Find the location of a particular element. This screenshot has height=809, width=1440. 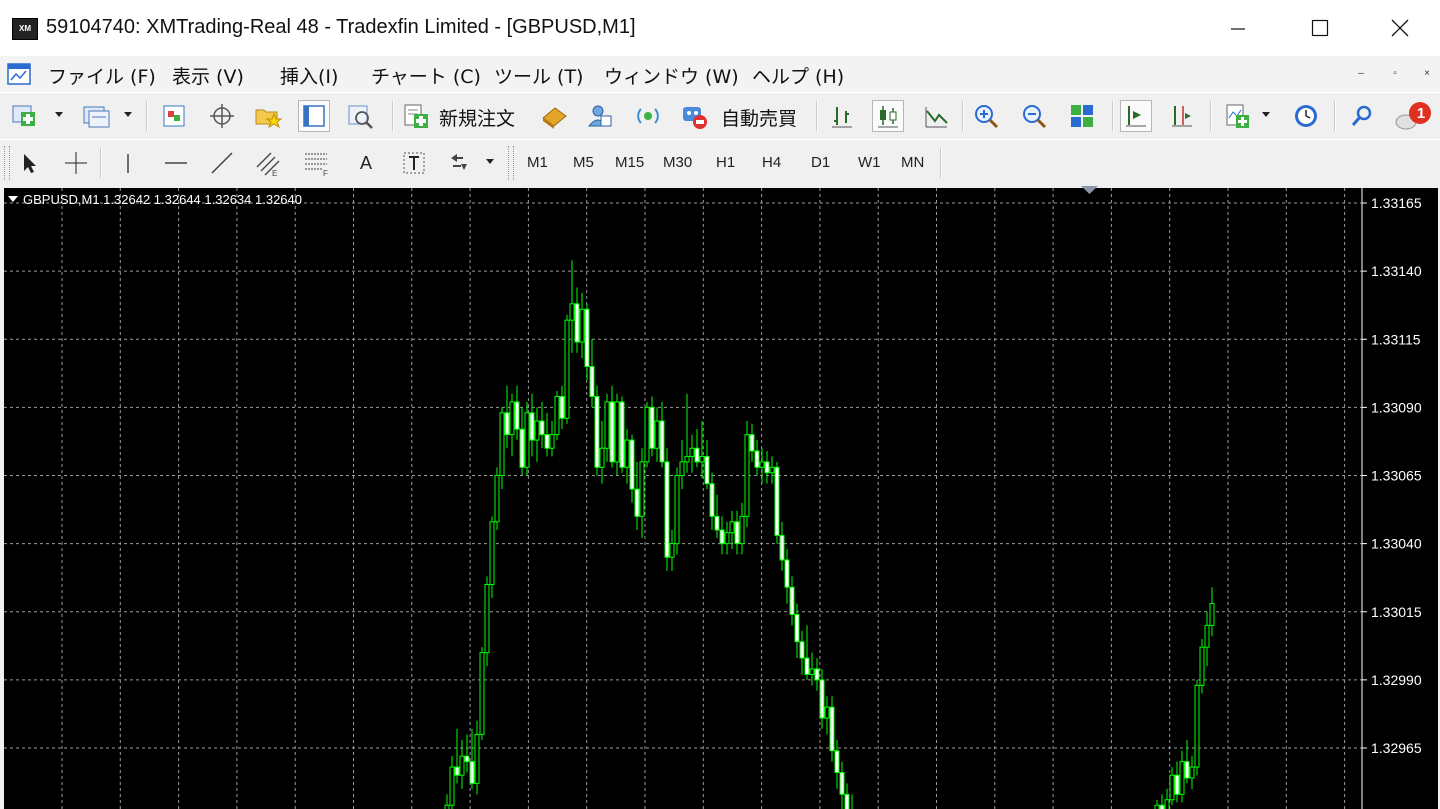

zoom-in-button is located at coordinates (986, 116).